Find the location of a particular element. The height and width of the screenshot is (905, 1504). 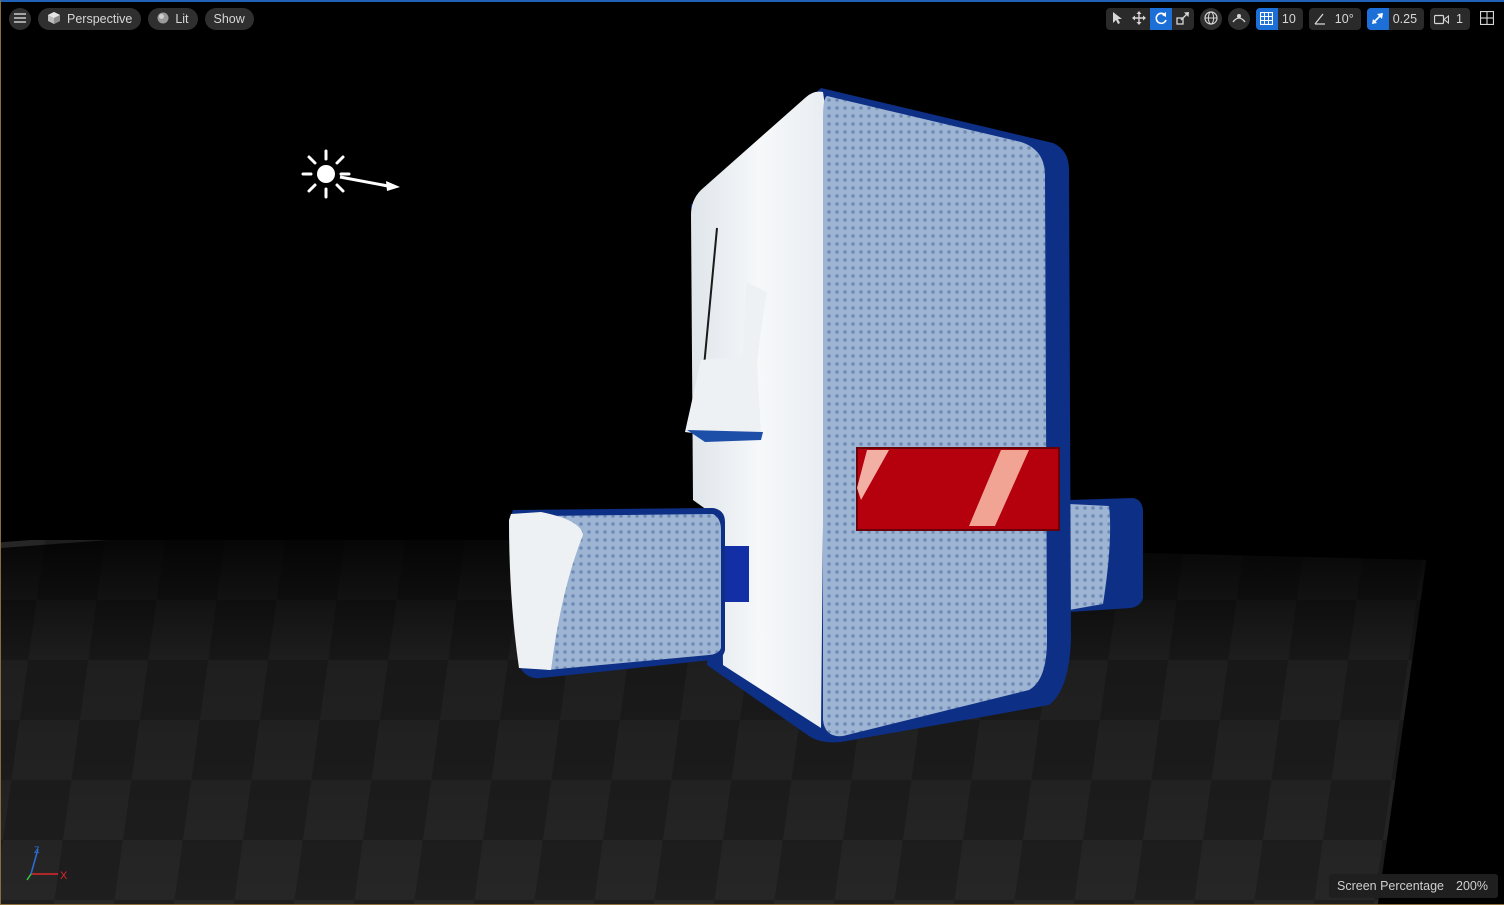

grid-icon is located at coordinates (1267, 19).